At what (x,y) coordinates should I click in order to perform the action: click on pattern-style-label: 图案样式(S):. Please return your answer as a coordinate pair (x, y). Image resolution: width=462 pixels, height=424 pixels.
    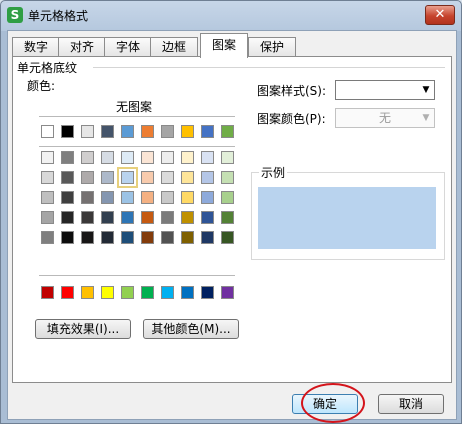
    Looking at the image, I should click on (292, 91).